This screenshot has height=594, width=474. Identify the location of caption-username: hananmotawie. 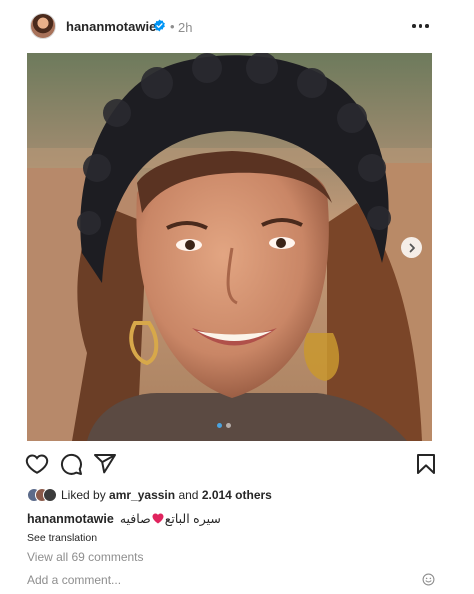
(70, 519).